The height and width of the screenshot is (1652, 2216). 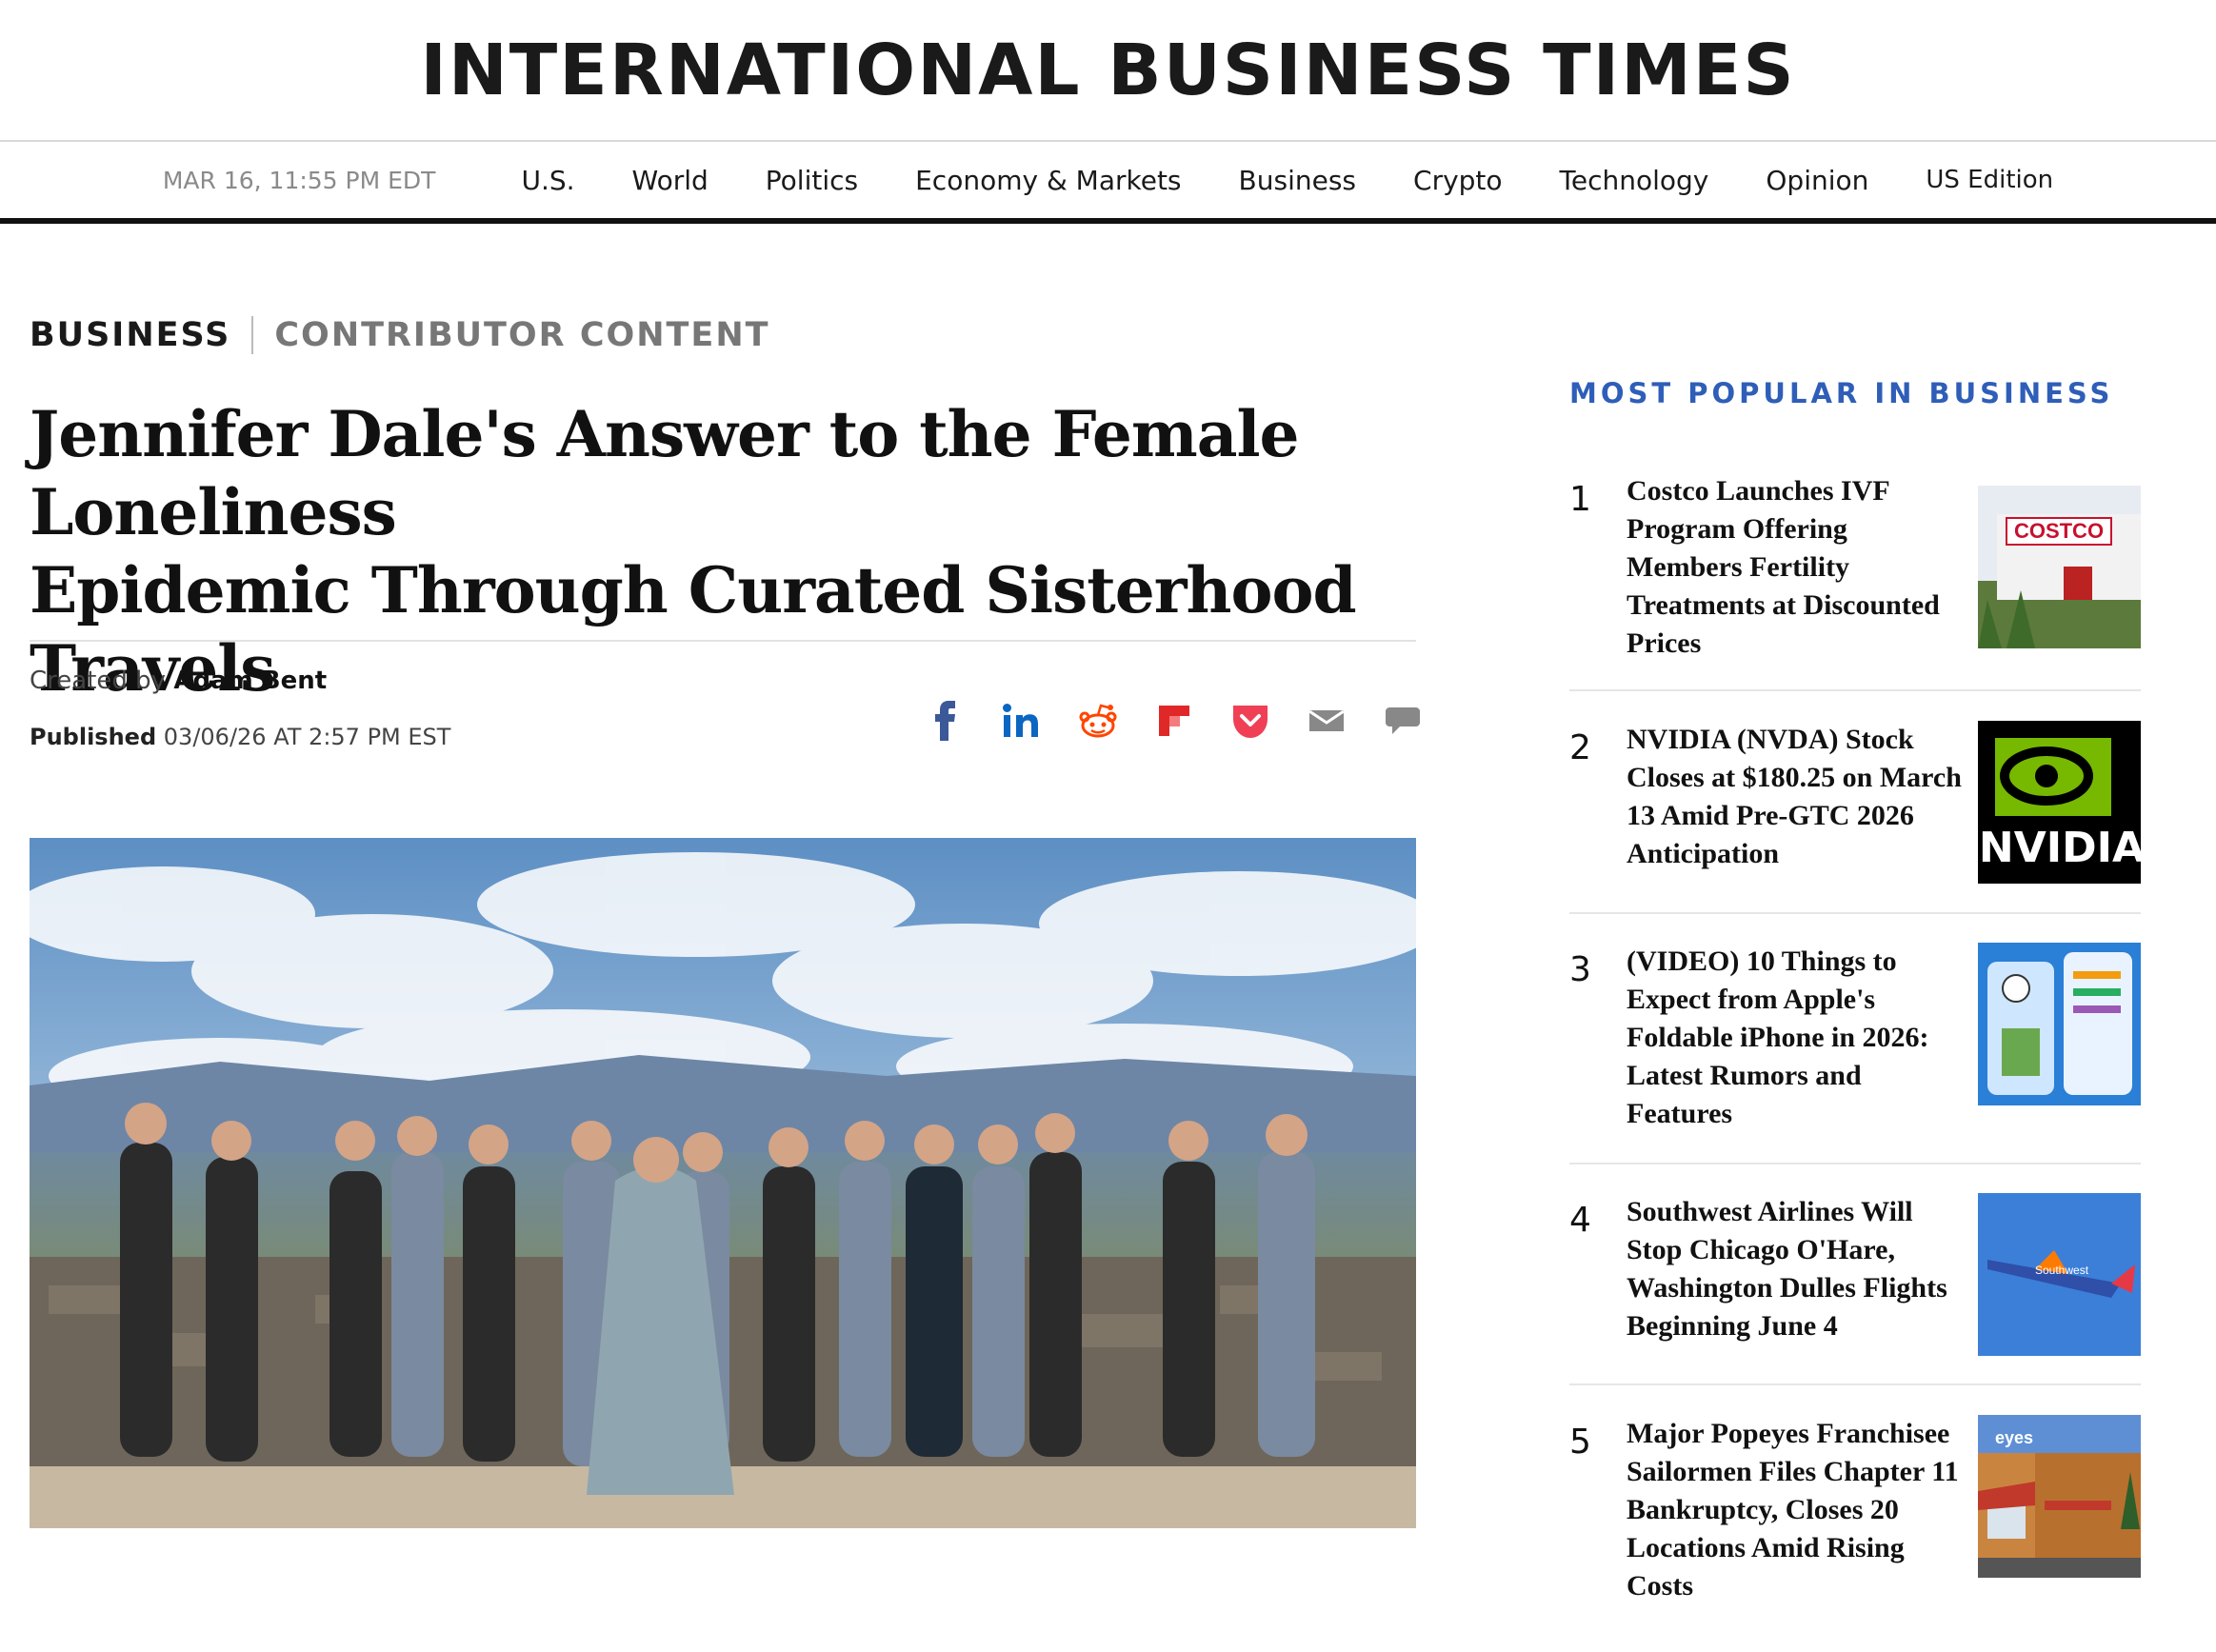 What do you see at coordinates (1022, 721) in the screenshot?
I see `linkedin-icon` at bounding box center [1022, 721].